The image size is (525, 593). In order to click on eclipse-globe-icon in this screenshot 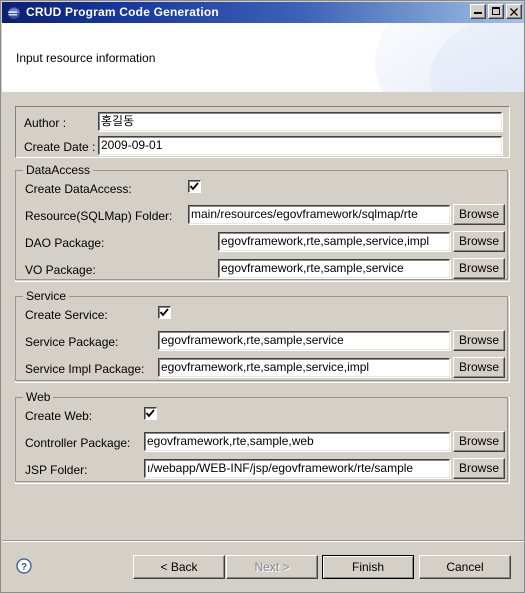, I will do `click(14, 13)`.